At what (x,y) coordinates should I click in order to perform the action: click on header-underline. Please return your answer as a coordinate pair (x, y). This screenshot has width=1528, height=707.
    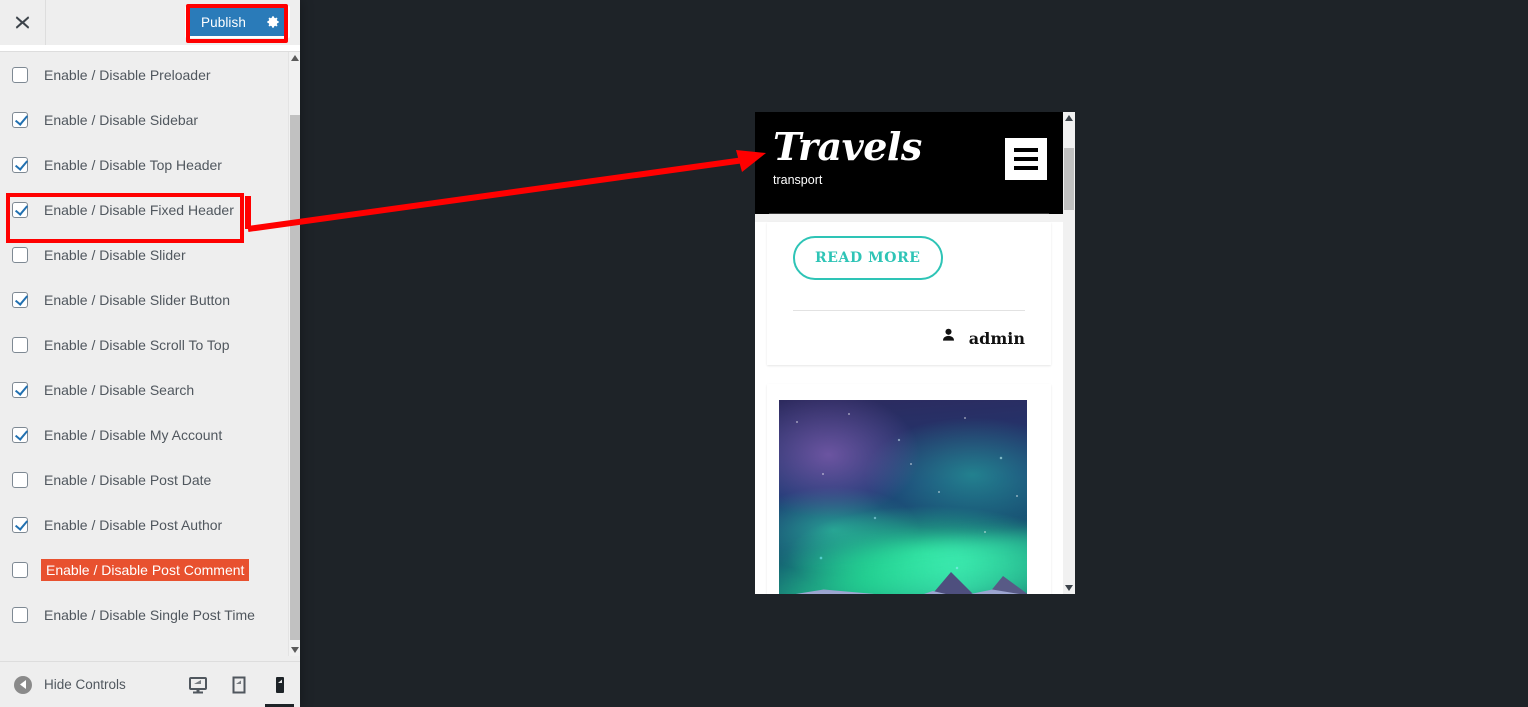
    Looking at the image, I should click on (909, 213).